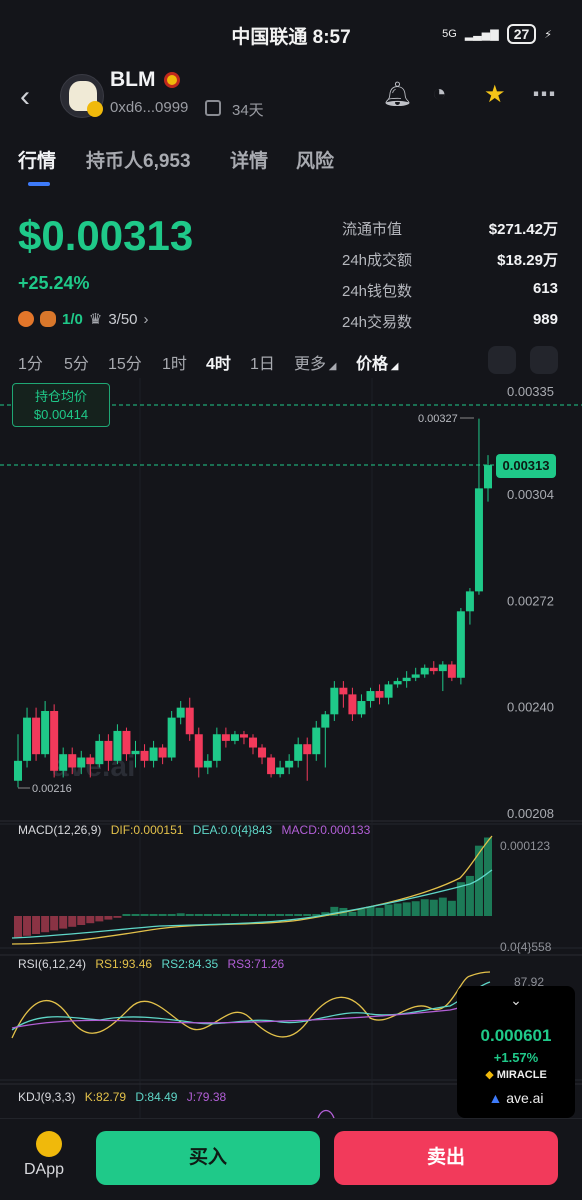  I want to click on high-label: 0.00327, so click(438, 419).